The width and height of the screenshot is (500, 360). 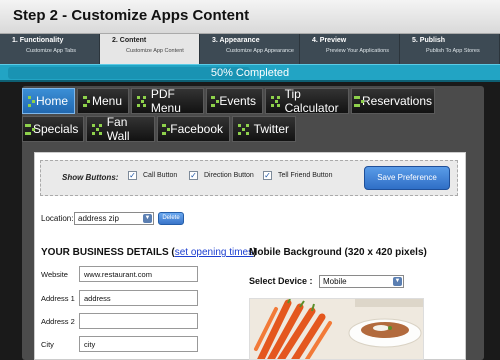 What do you see at coordinates (229, 175) in the screenshot?
I see `checkbox-label: Direction Button` at bounding box center [229, 175].